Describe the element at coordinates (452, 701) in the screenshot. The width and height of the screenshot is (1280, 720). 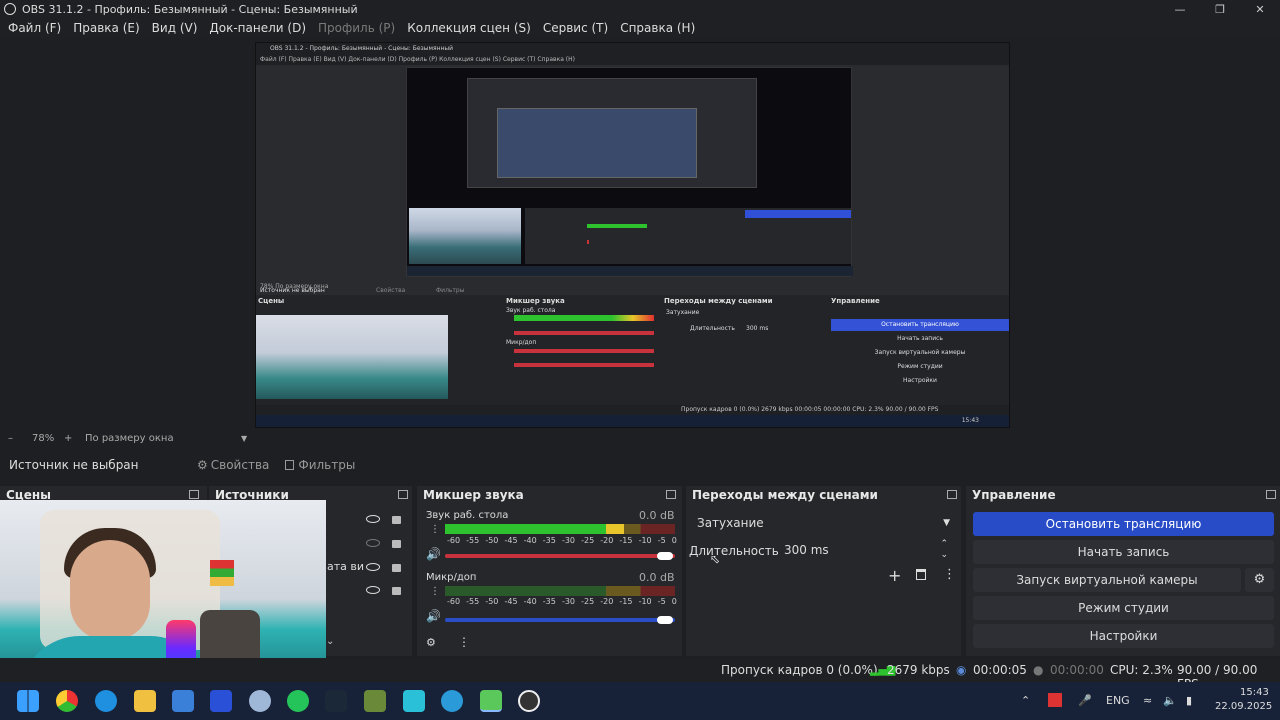
I see `telegram-icon` at that location.